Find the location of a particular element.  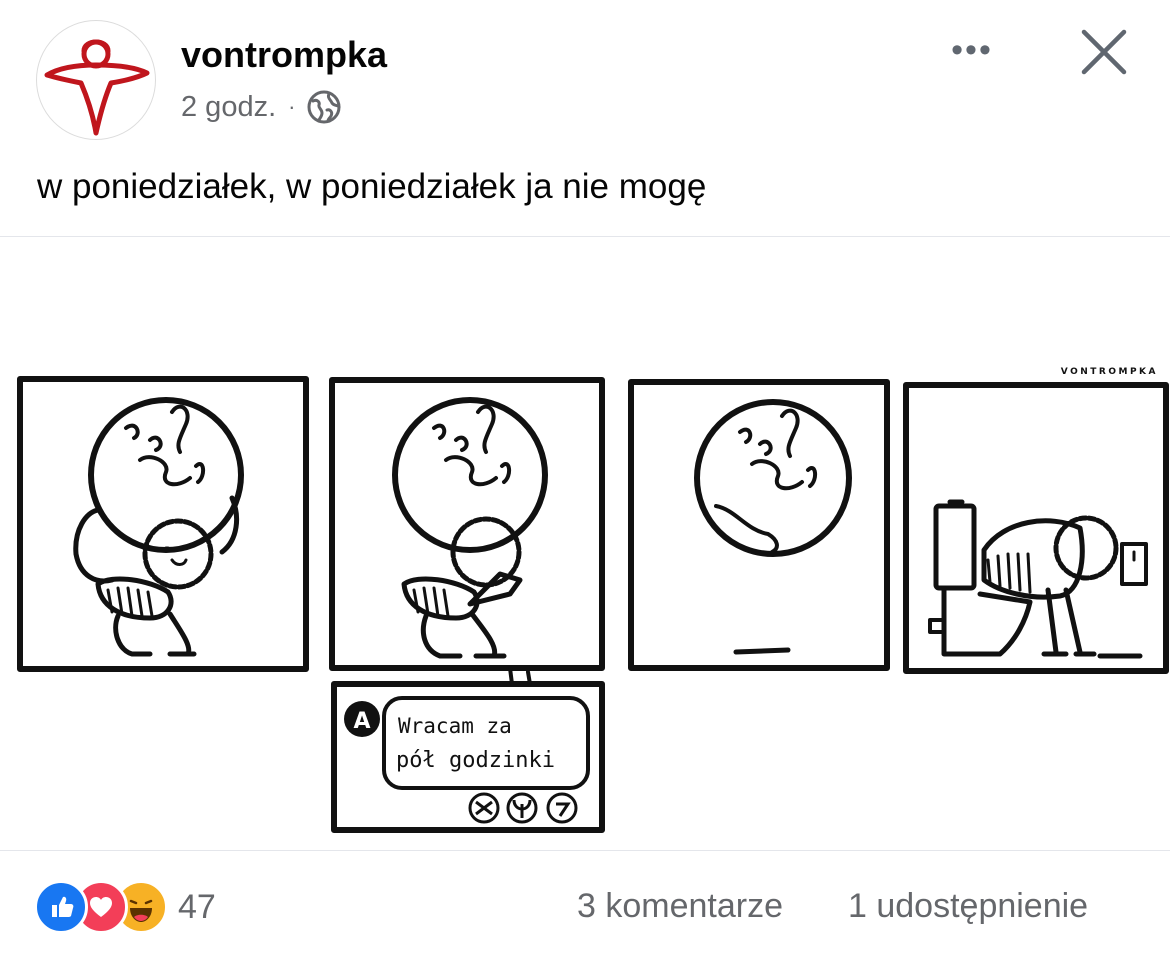

reactions-summary: 47 is located at coordinates (125, 907).